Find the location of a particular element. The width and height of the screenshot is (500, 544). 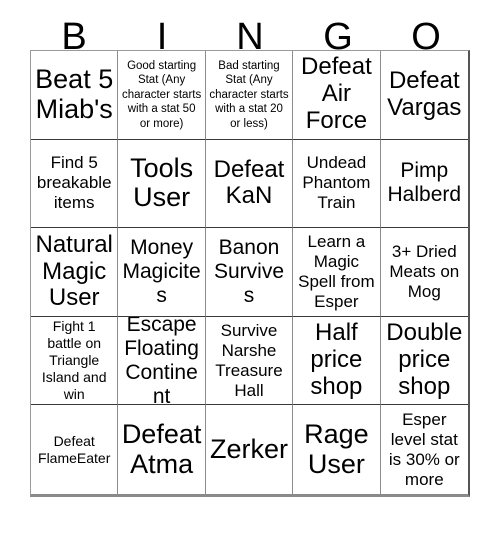

bingo-square-text: Money Magicites is located at coordinates (161, 271).